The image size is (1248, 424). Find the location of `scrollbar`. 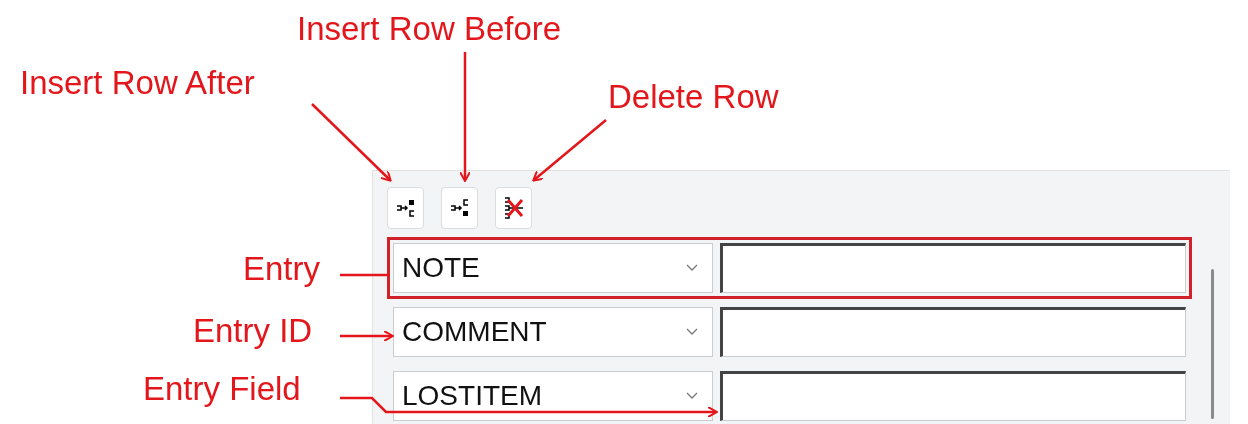

scrollbar is located at coordinates (1212, 344).